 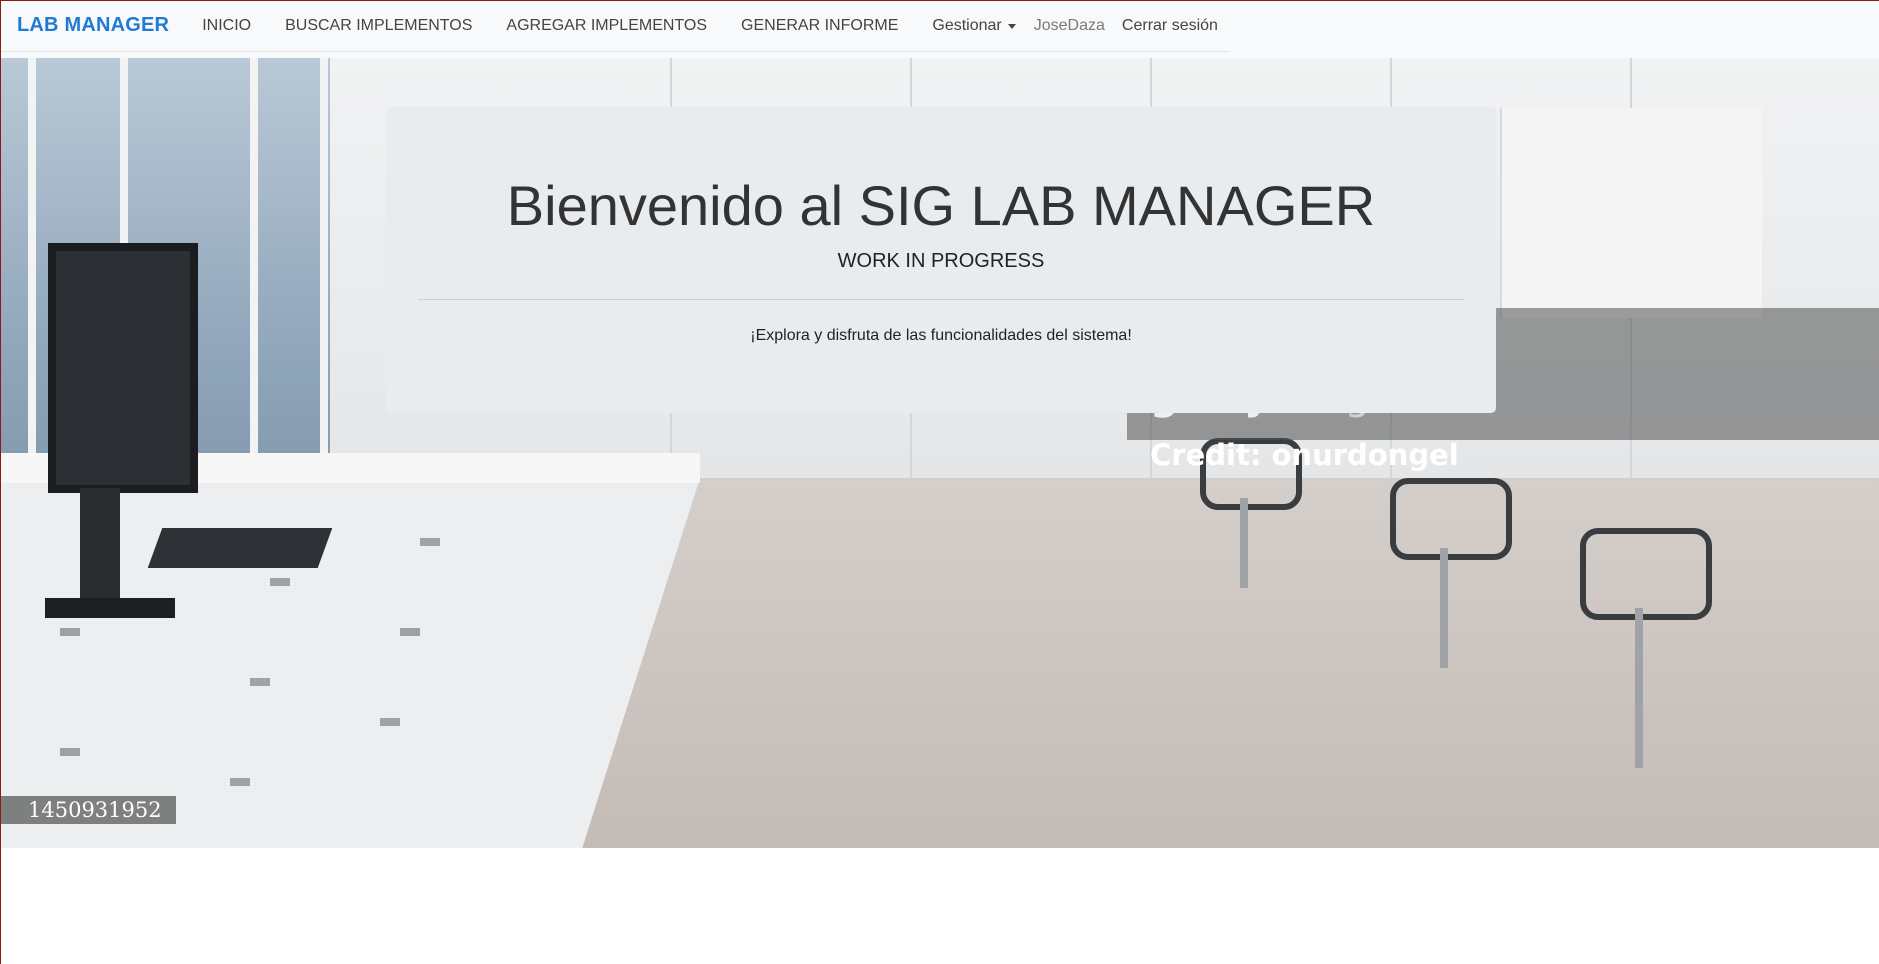 I want to click on caret-down-icon, so click(x=1011, y=26).